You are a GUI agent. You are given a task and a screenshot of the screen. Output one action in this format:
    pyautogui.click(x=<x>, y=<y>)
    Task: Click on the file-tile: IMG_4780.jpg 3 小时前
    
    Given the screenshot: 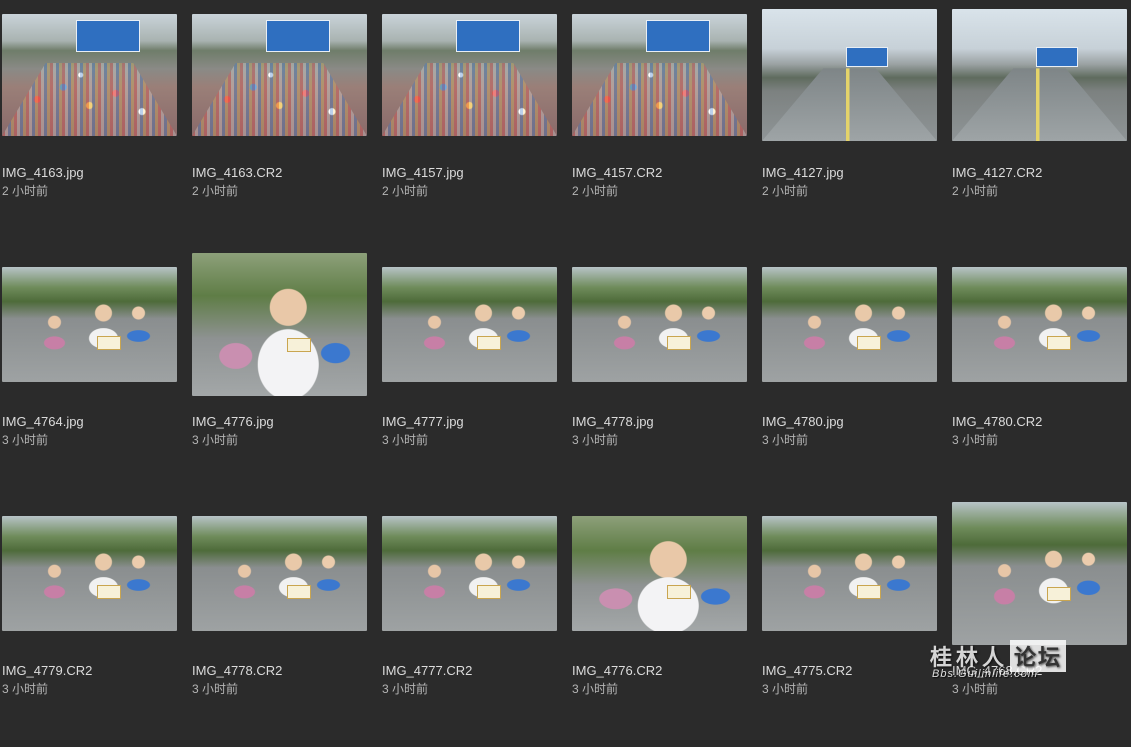 What is the action you would take?
    pyautogui.click(x=849, y=373)
    